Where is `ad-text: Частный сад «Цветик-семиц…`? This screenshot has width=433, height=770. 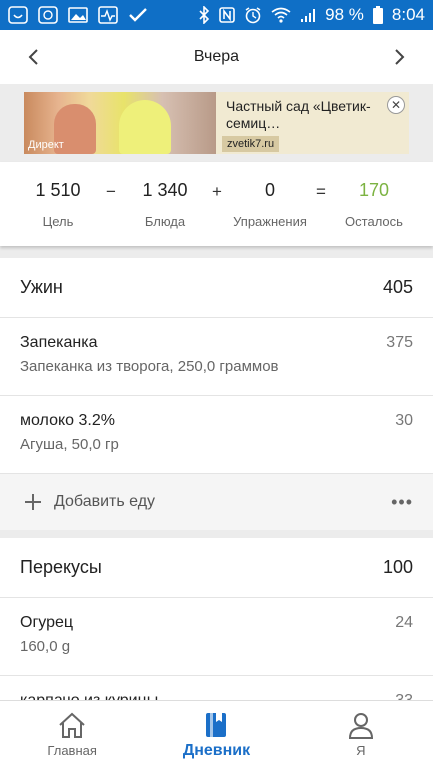 ad-text: Частный сад «Цветик-семиц… is located at coordinates (298, 114).